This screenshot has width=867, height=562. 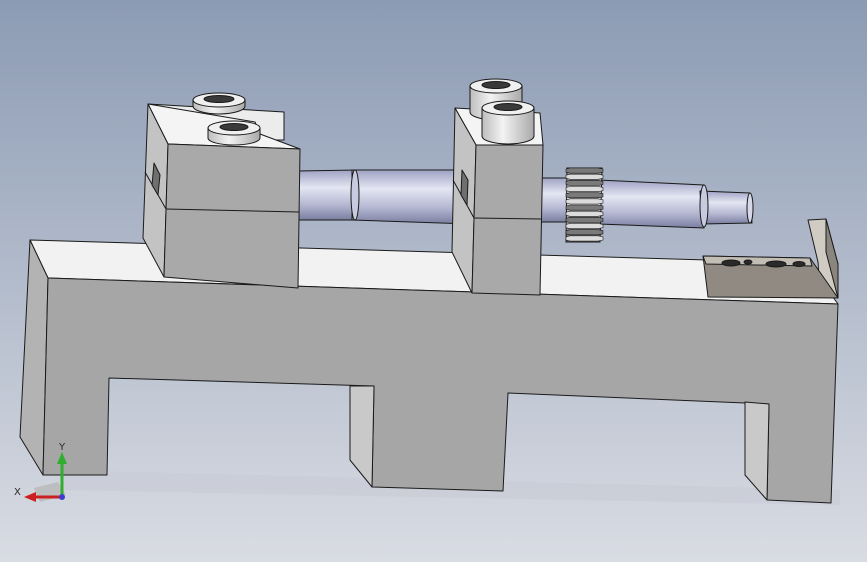 What do you see at coordinates (507, 220) in the screenshot?
I see `right-block-front-face` at bounding box center [507, 220].